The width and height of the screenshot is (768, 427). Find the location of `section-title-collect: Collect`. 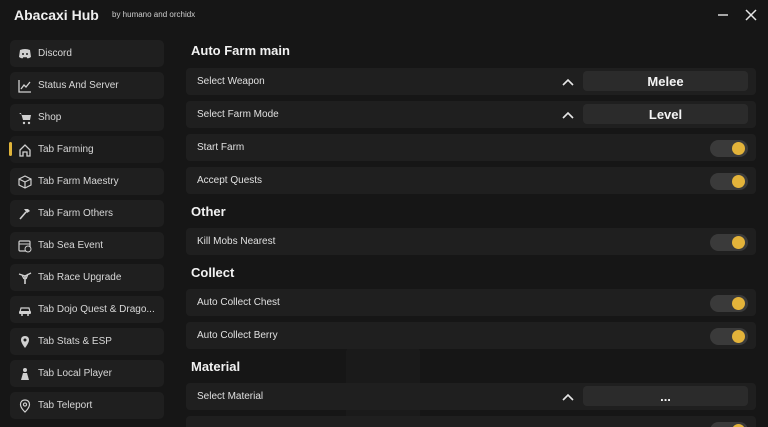

section-title-collect: Collect is located at coordinates (213, 272).